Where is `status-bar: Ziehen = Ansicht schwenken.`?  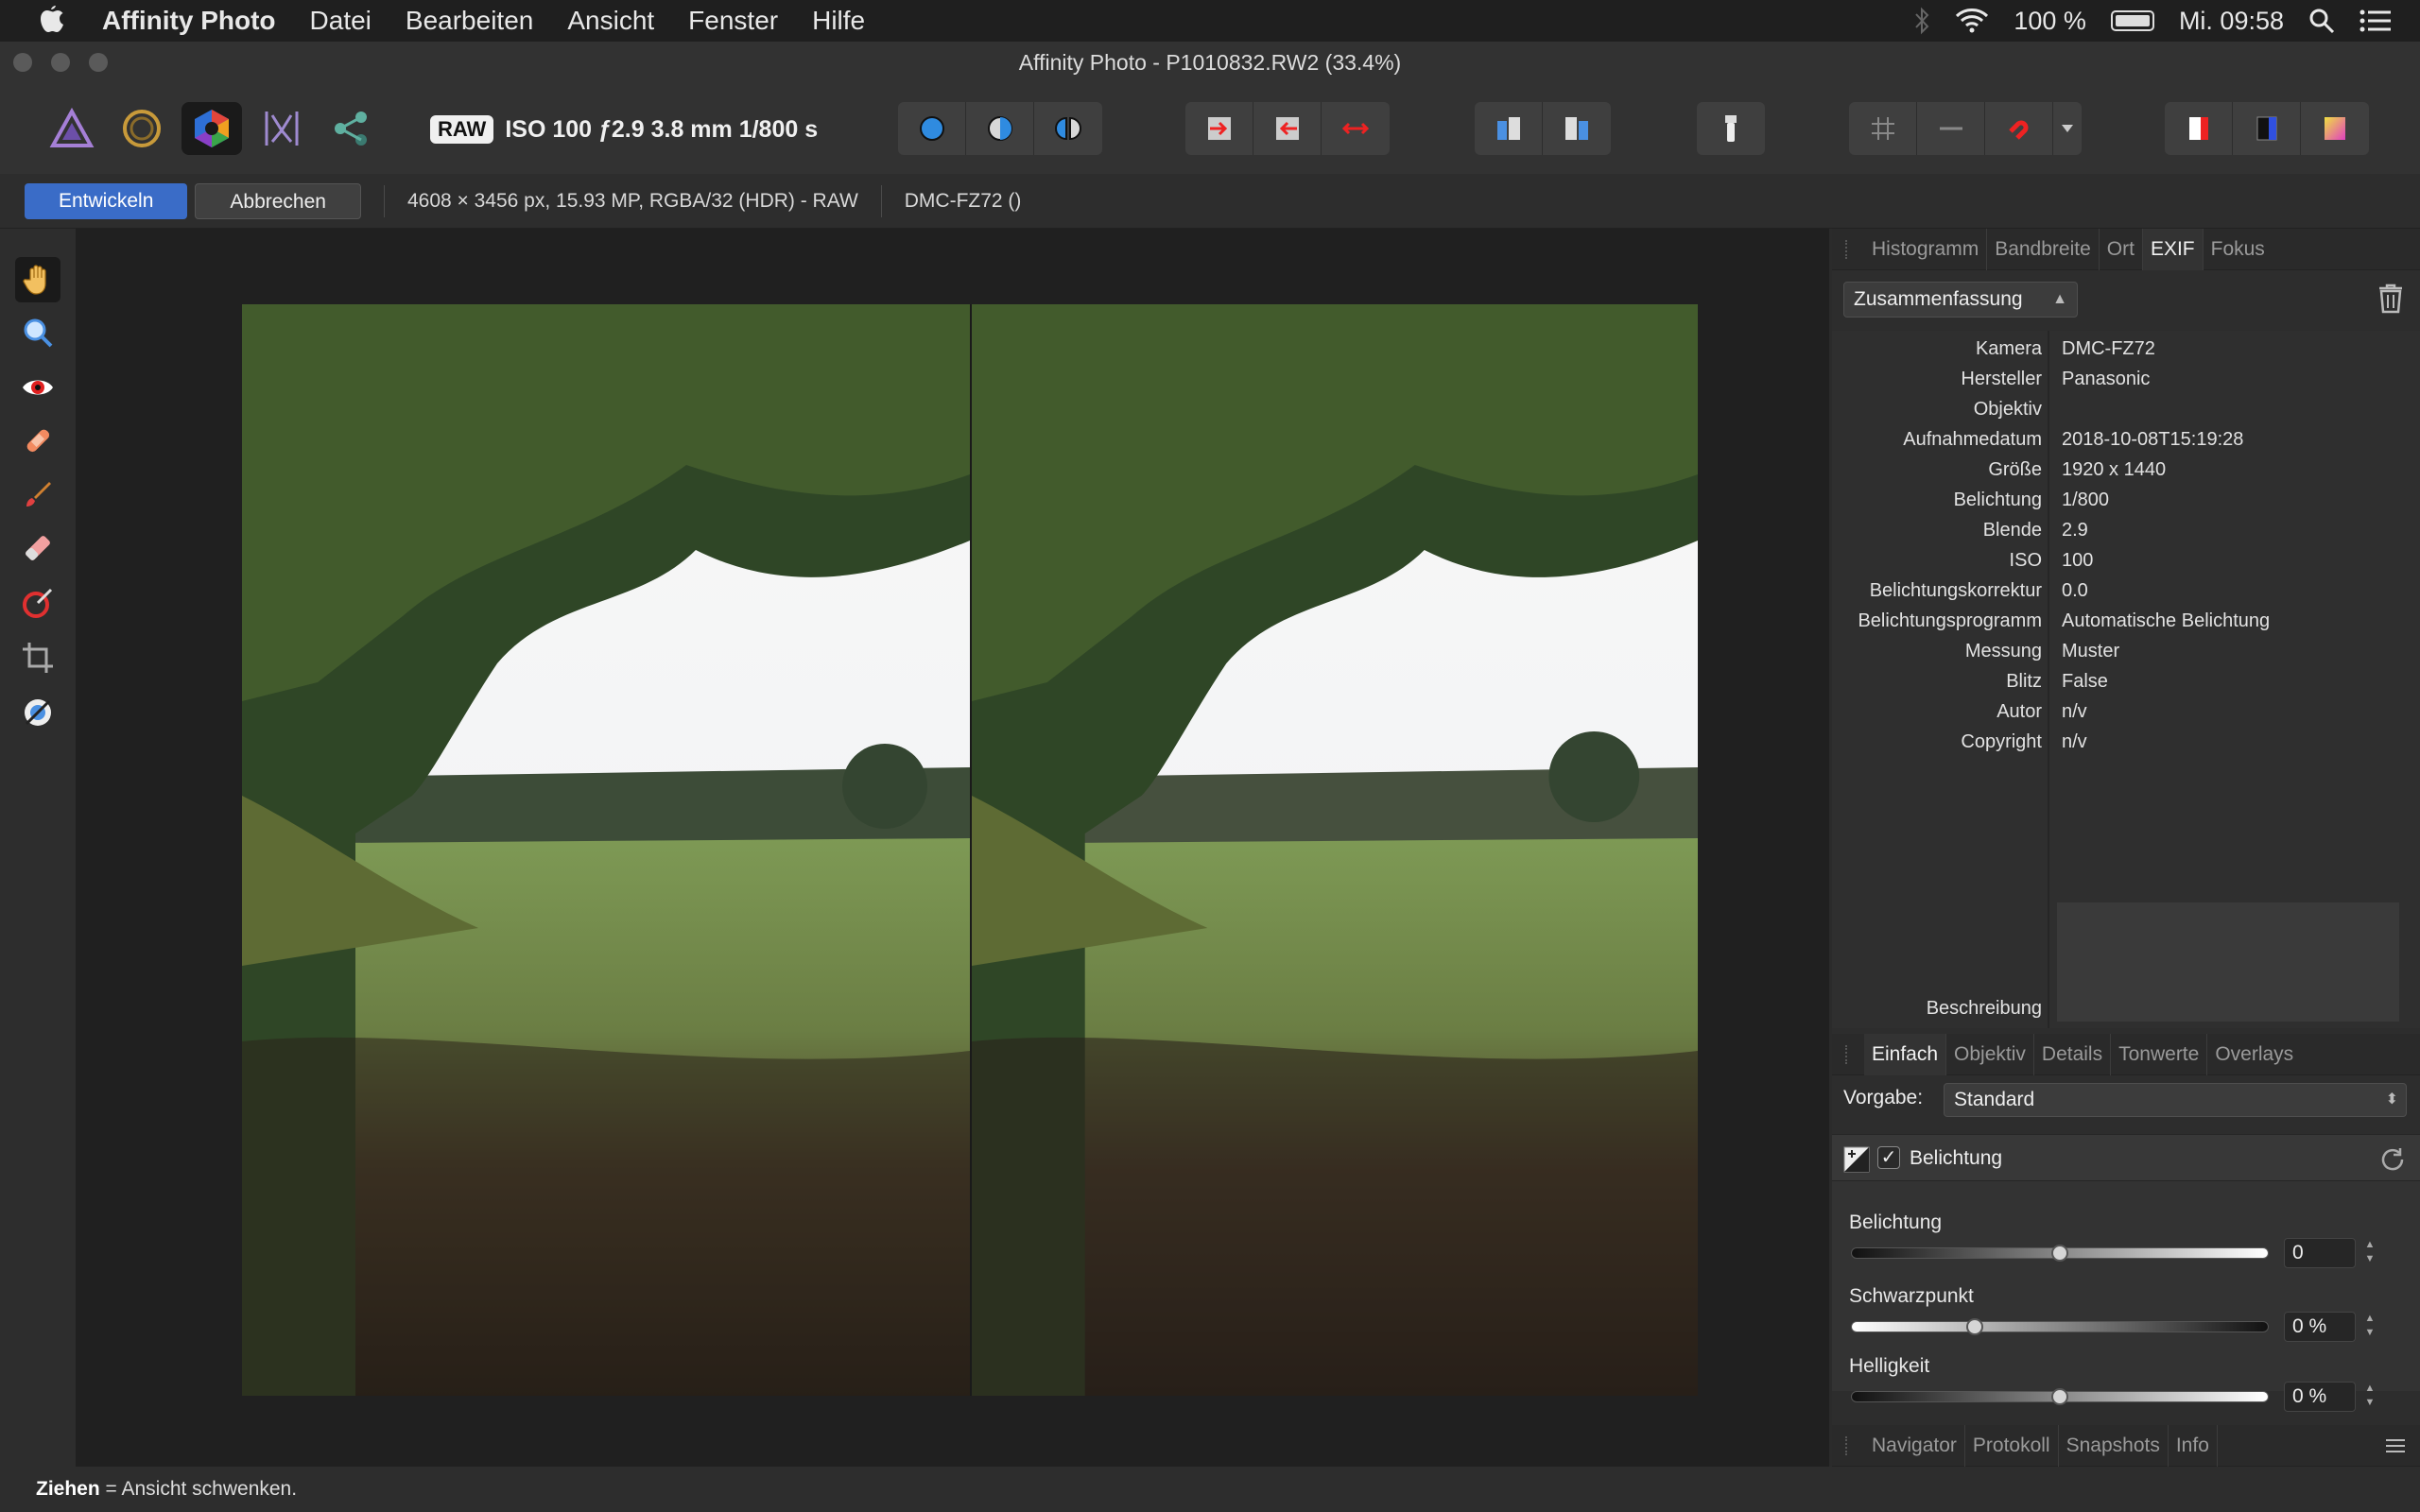 status-bar: Ziehen = Ansicht schwenken. is located at coordinates (1210, 1489).